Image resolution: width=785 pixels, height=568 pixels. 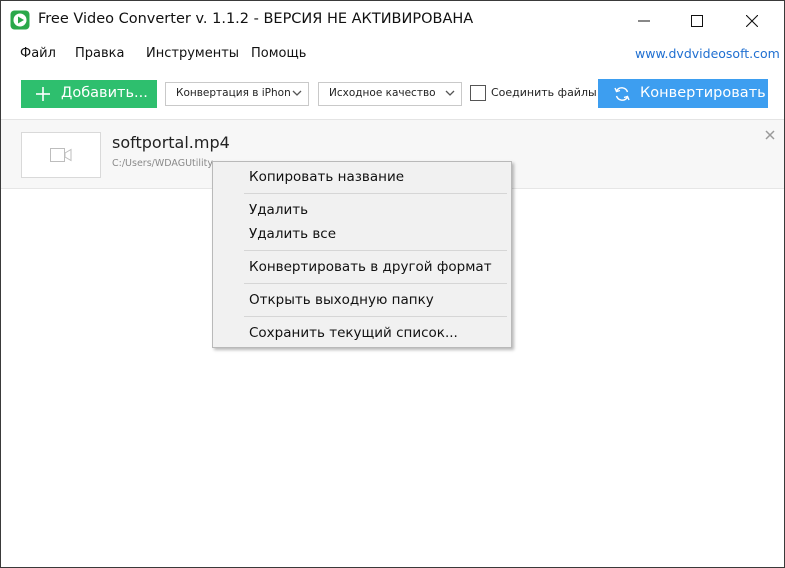 I want to click on close-window-button, so click(x=752, y=21).